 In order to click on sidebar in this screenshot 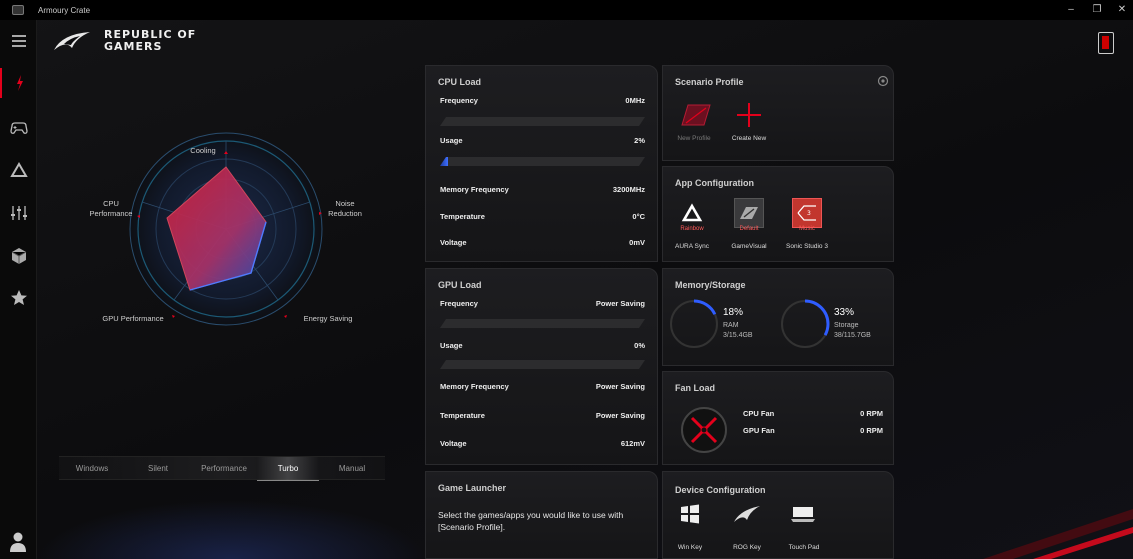, I will do `click(18, 289)`.